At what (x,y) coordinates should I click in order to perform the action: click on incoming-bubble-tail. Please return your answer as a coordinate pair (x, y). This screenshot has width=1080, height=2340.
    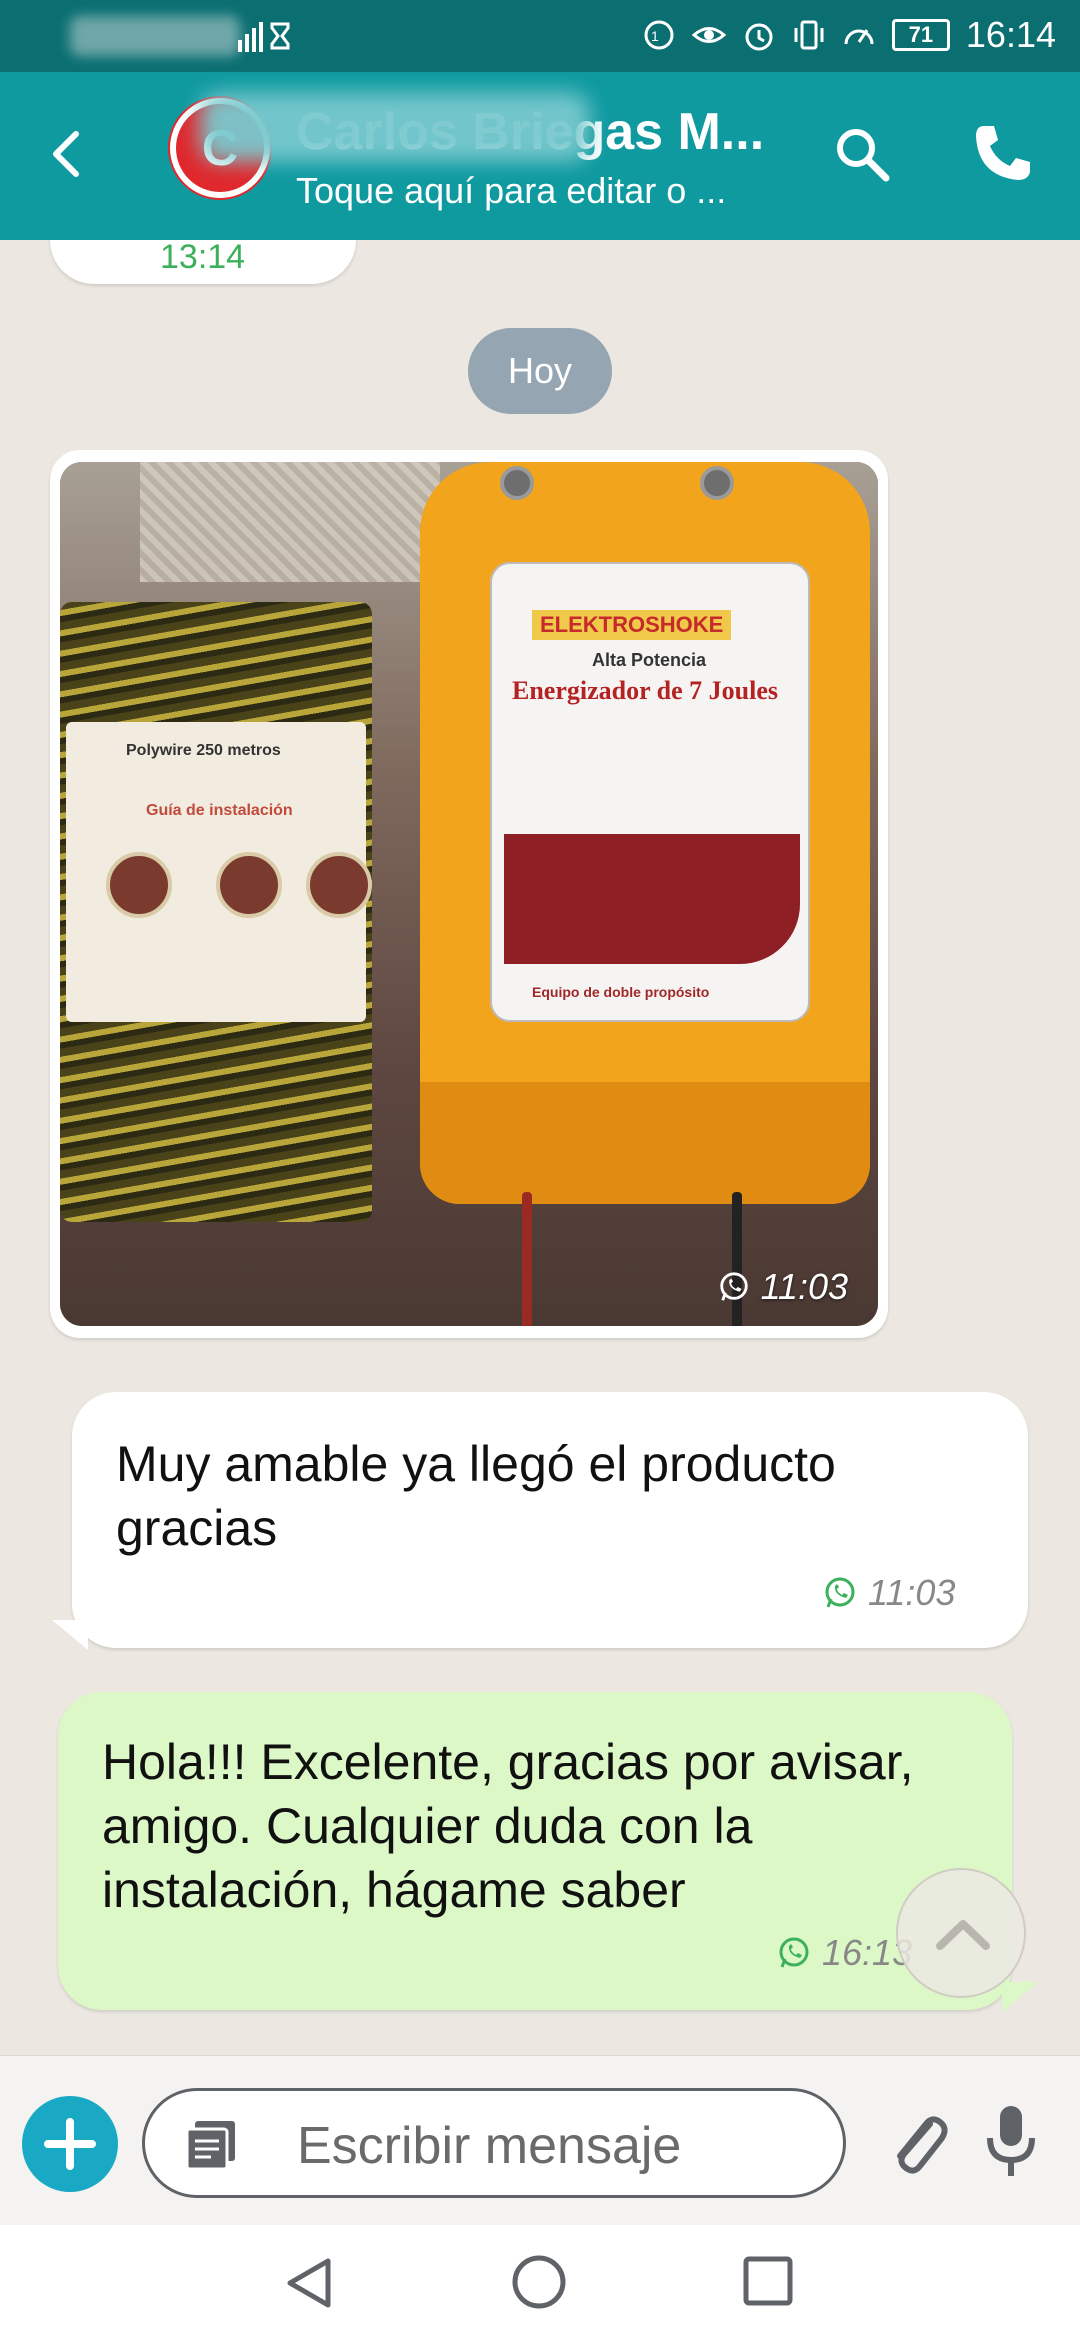
    Looking at the image, I should click on (70, 1635).